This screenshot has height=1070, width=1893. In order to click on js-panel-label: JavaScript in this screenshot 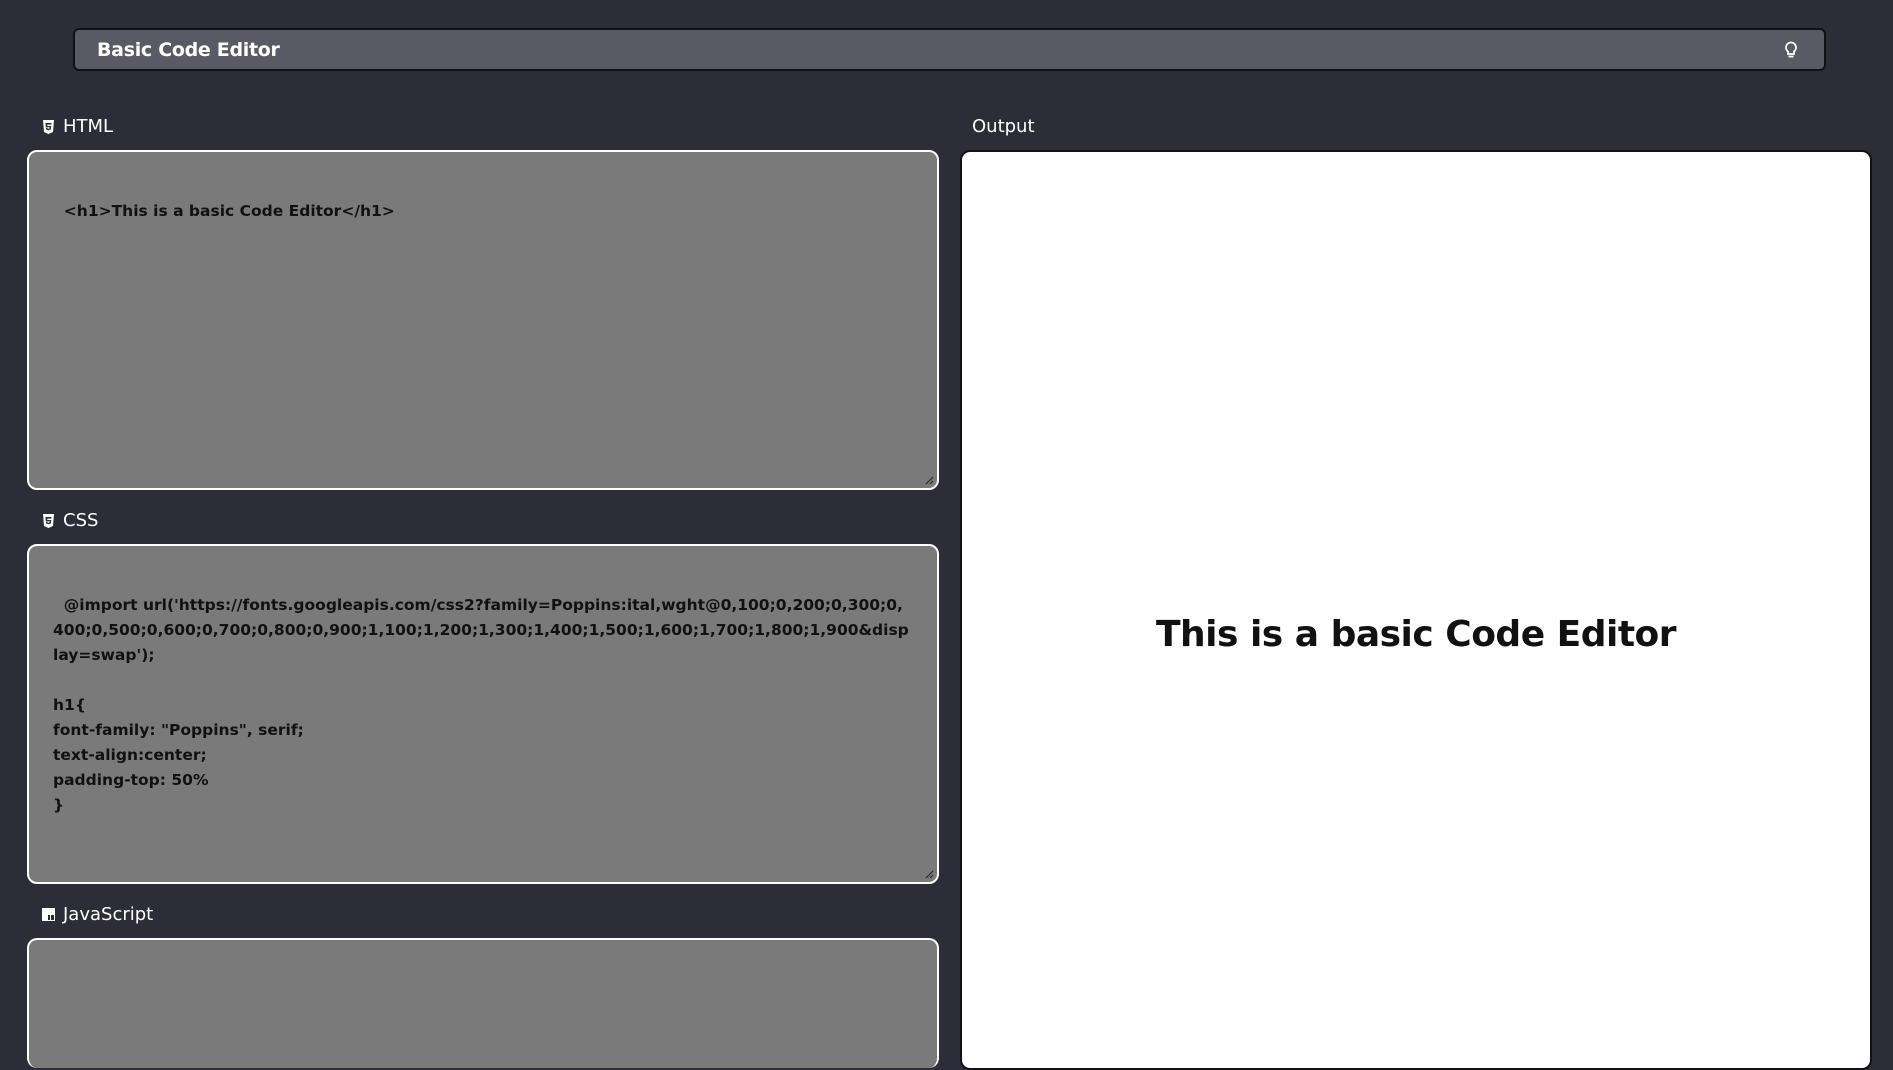, I will do `click(97, 914)`.